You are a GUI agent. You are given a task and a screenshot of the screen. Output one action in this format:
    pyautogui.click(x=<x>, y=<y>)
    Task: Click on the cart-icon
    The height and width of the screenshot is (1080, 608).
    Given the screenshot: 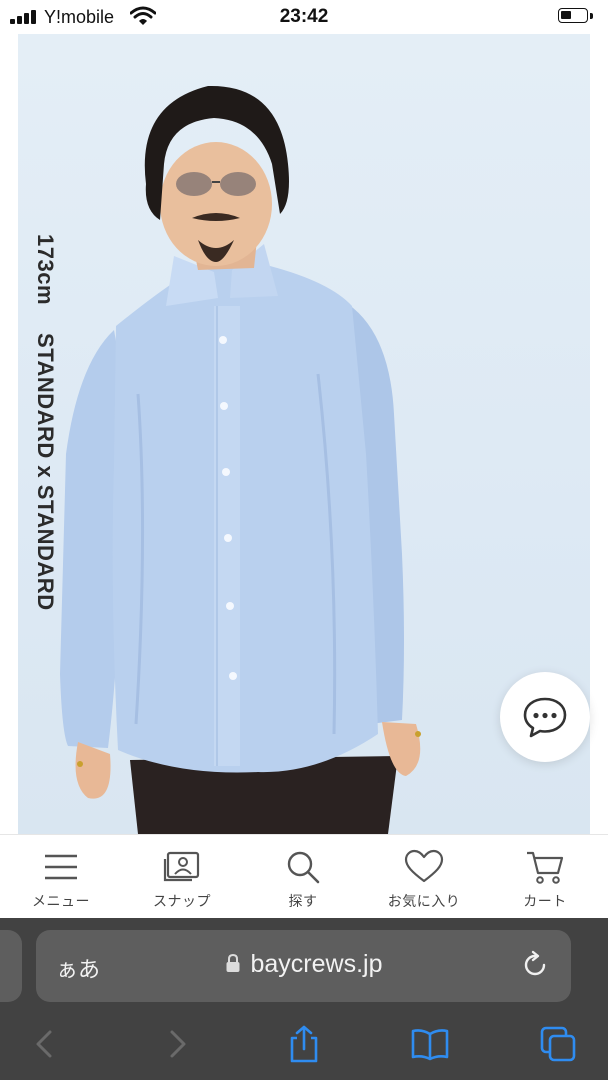 What is the action you would take?
    pyautogui.click(x=545, y=867)
    